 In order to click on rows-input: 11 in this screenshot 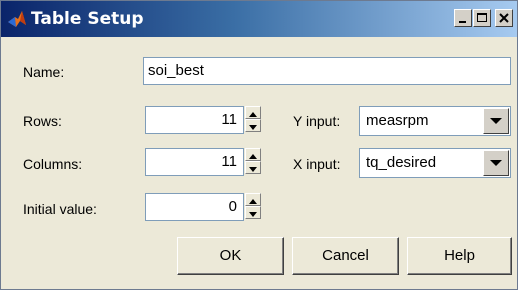, I will do `click(194, 120)`.